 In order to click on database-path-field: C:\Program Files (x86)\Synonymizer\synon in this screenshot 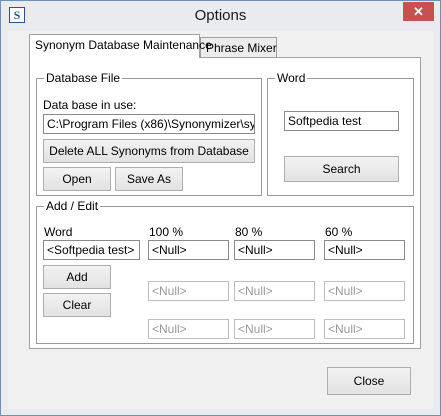, I will do `click(149, 124)`.